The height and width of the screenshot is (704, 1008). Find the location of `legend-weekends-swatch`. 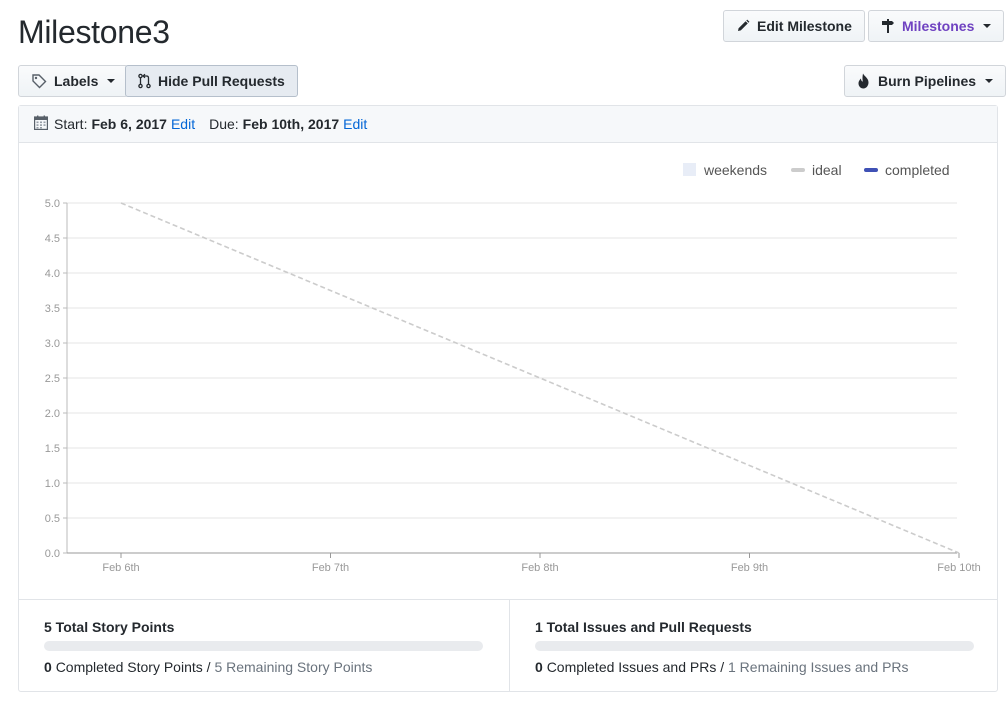

legend-weekends-swatch is located at coordinates (689, 169).